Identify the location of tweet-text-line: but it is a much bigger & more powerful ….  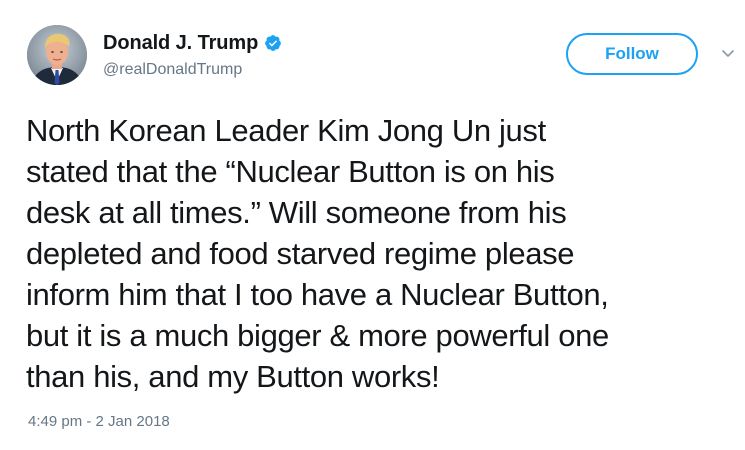
(317, 335).